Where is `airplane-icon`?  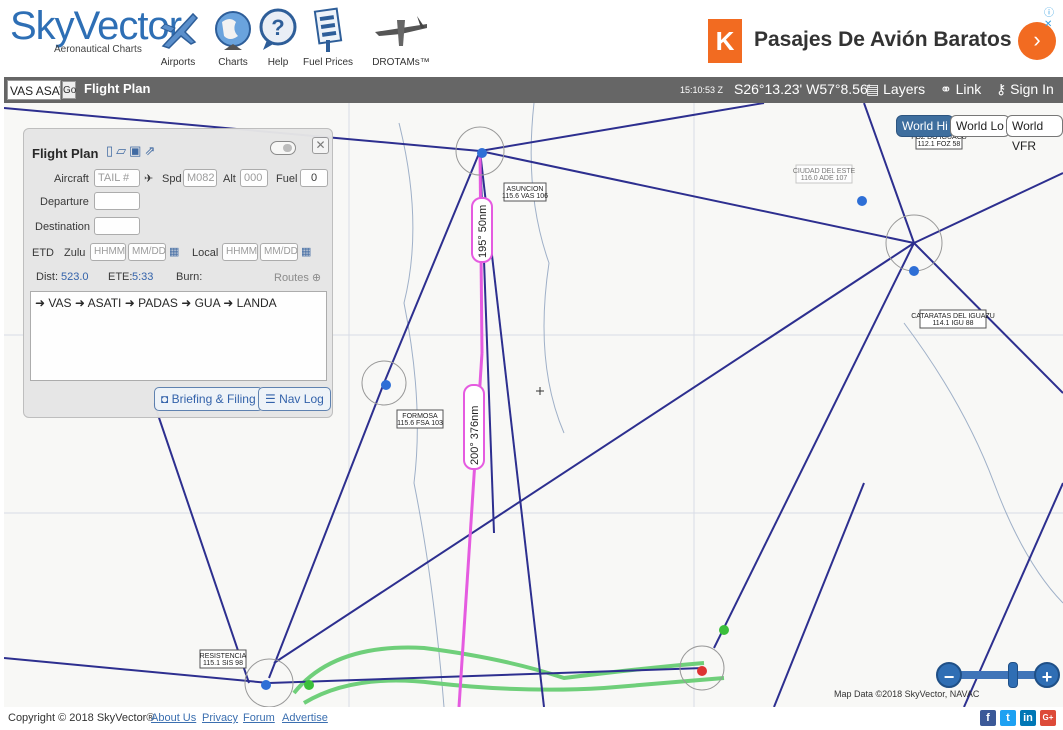 airplane-icon is located at coordinates (179, 30).